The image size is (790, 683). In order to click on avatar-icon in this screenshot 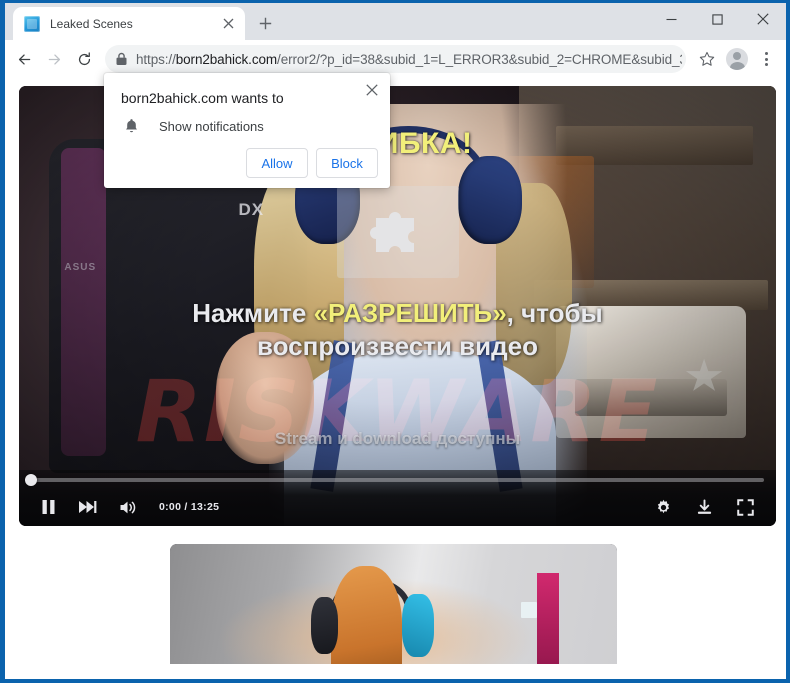, I will do `click(737, 59)`.